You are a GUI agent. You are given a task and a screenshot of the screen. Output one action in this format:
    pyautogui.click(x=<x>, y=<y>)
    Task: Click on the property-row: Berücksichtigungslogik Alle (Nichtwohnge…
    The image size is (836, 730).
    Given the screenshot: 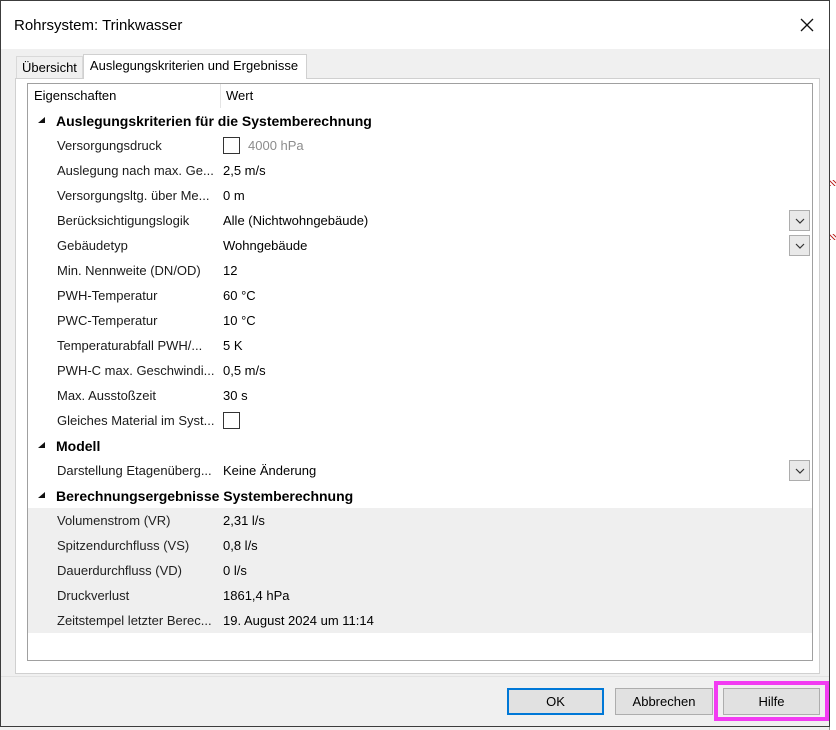 What is the action you would take?
    pyautogui.click(x=420, y=220)
    